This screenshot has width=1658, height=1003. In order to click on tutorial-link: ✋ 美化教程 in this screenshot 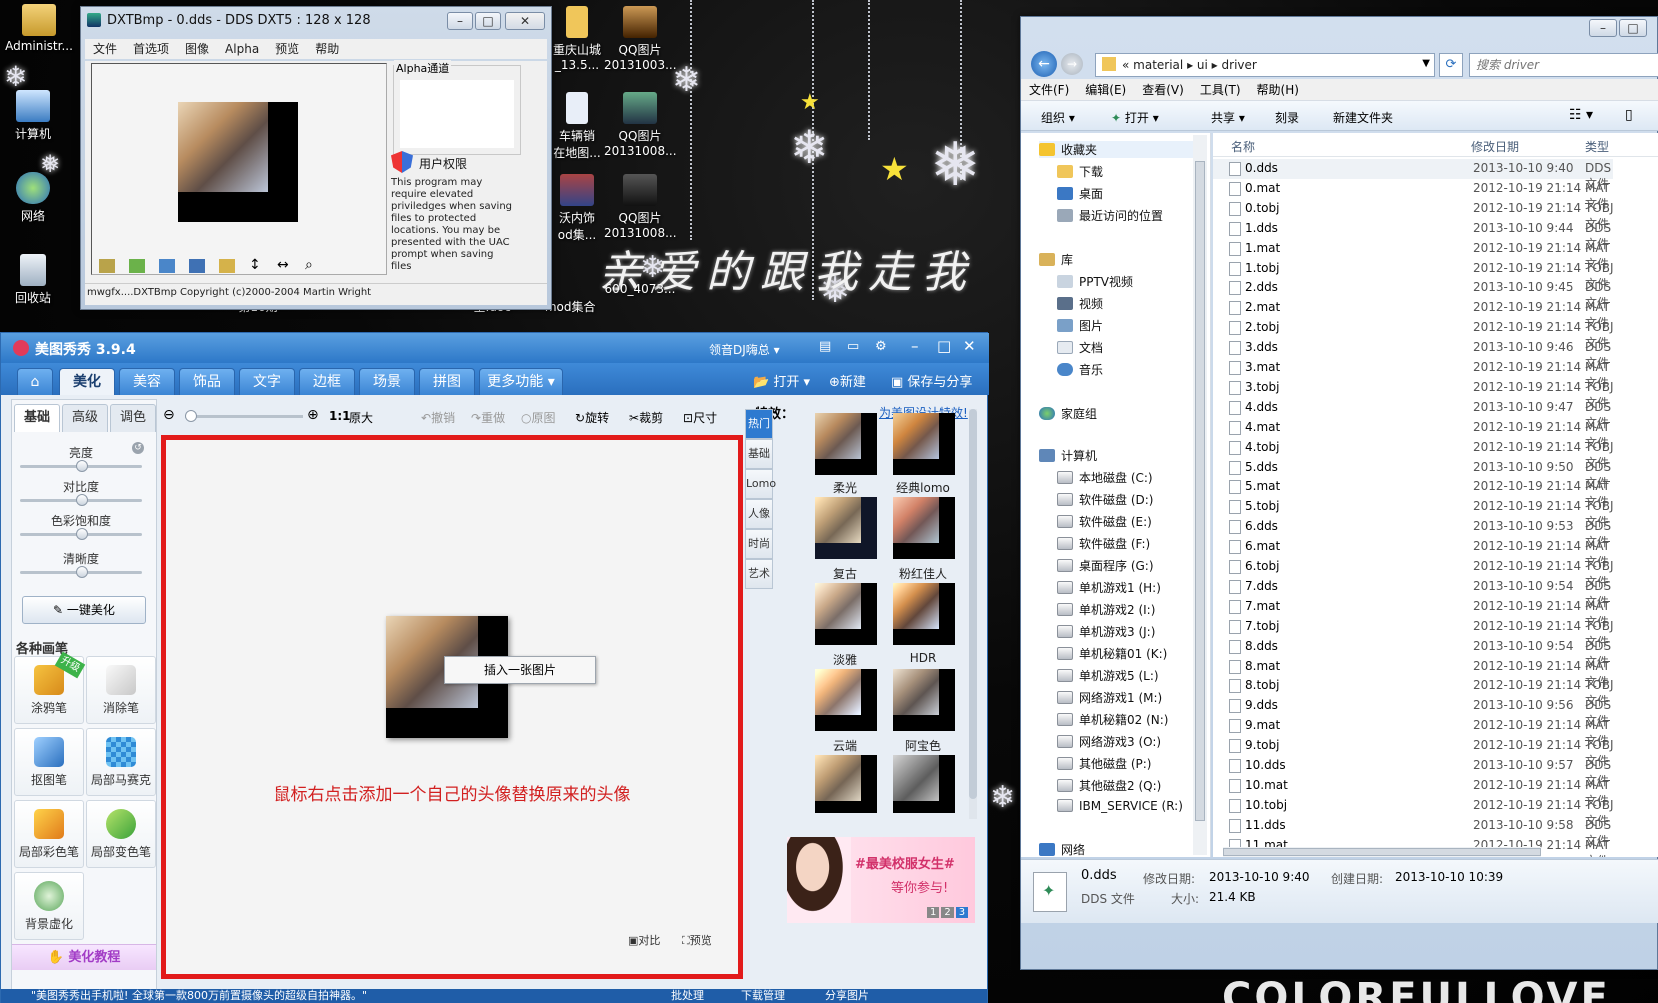, I will do `click(84, 957)`.